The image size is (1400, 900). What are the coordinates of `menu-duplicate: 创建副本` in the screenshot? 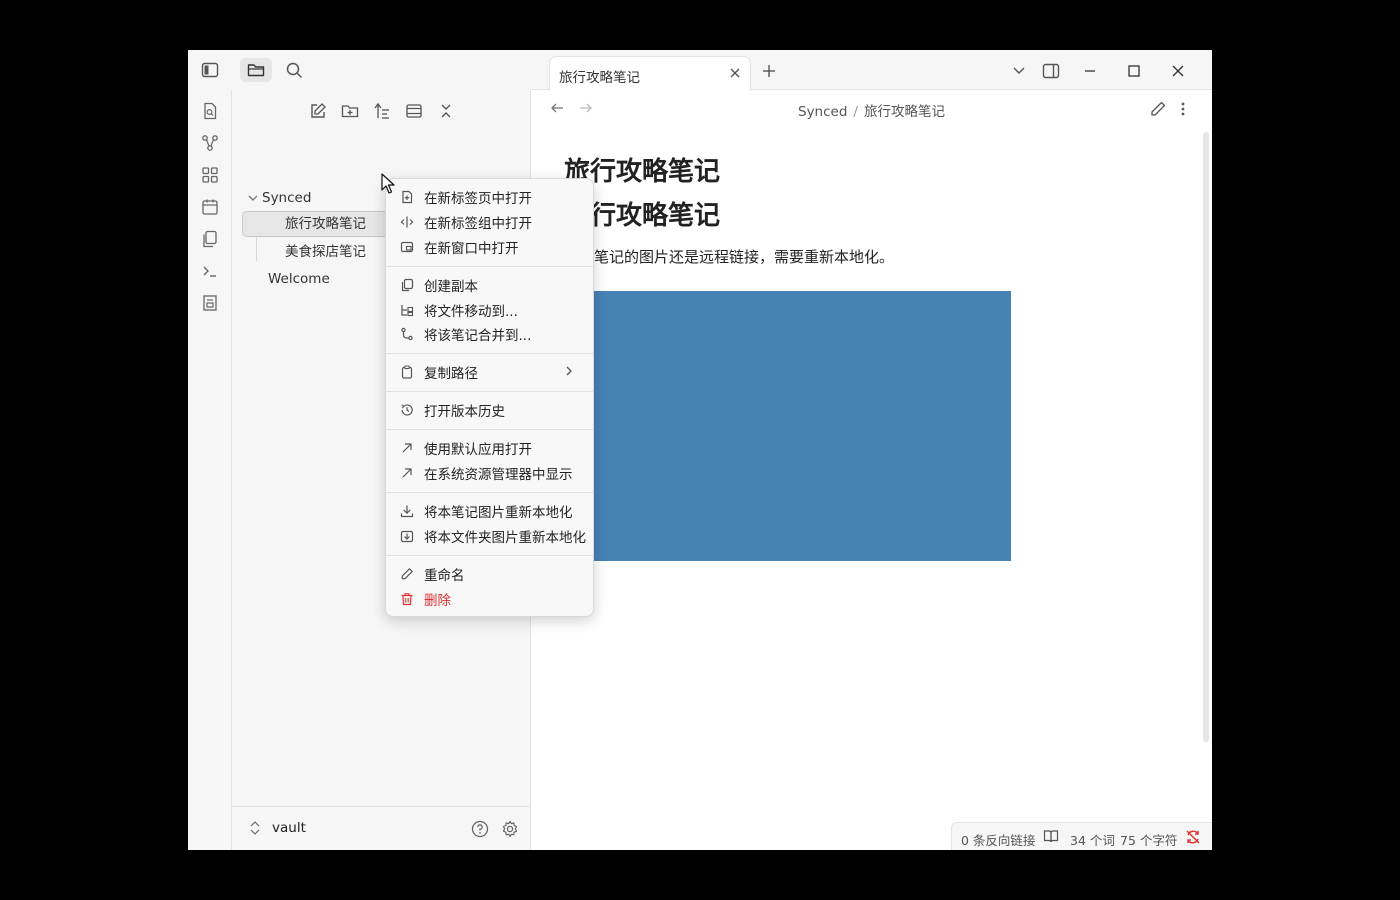 It's located at (490, 285).